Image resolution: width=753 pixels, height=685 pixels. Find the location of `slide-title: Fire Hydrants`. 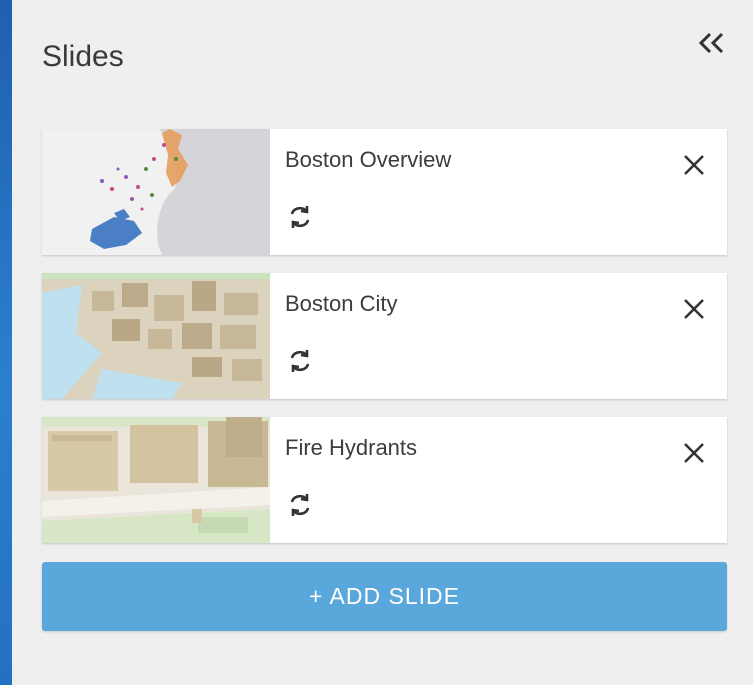

slide-title: Fire Hydrants is located at coordinates (351, 448).